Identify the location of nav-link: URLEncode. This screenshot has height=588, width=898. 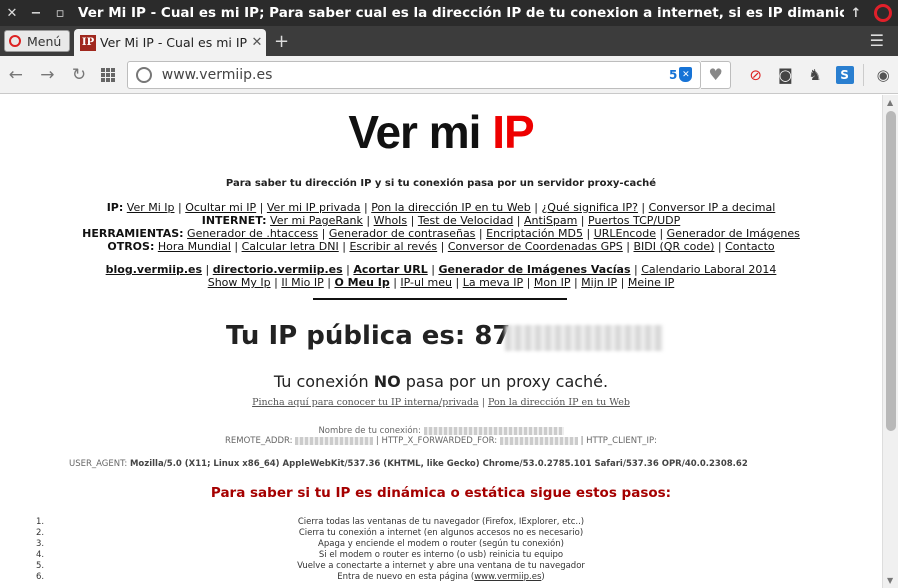
(625, 233).